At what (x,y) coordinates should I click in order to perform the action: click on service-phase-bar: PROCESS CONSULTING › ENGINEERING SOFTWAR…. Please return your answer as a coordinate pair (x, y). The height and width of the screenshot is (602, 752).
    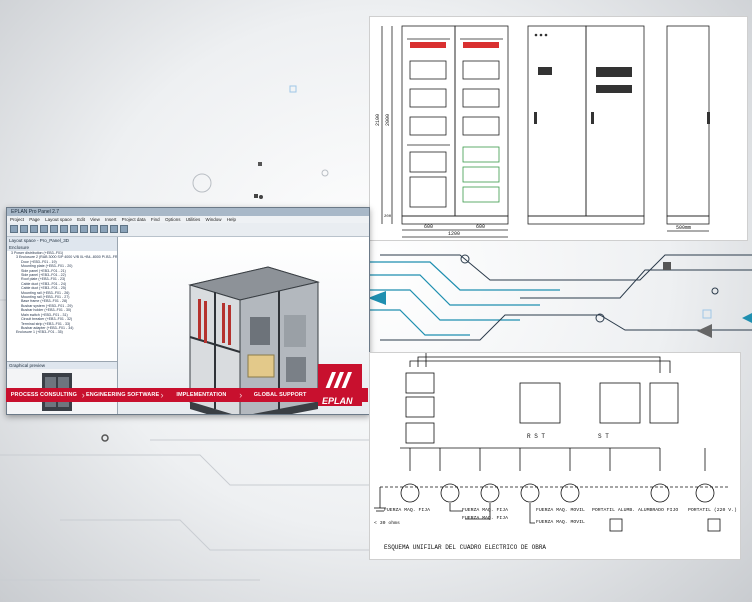
    Looking at the image, I should click on (187, 395).